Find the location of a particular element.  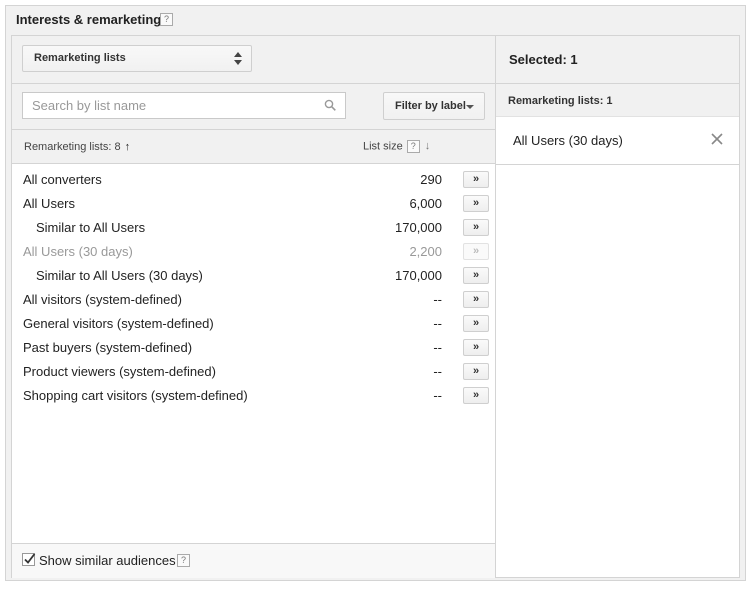

list-name: All Users (30 days) is located at coordinates (78, 251).